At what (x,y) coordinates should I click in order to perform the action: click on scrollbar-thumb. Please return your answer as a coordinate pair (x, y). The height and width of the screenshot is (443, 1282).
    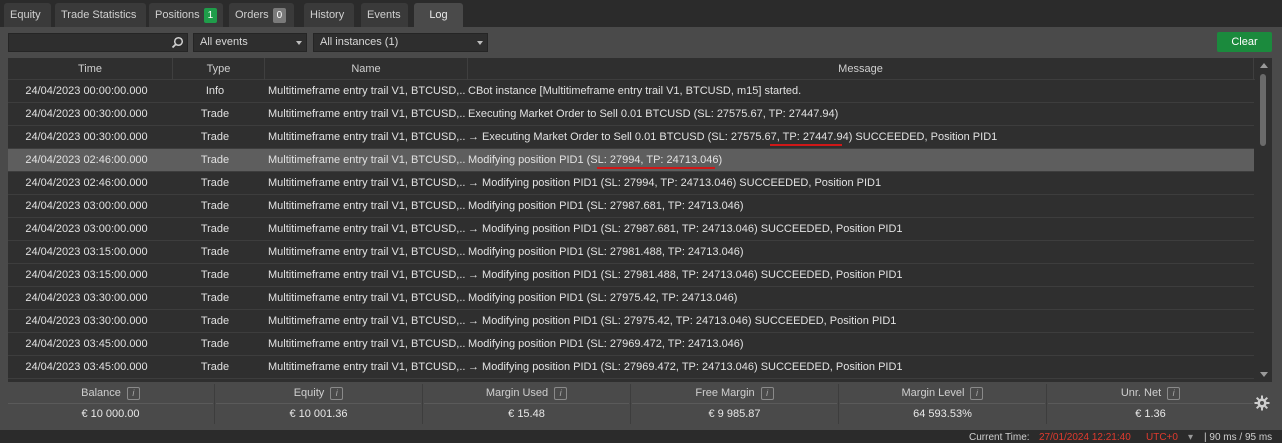
    Looking at the image, I should click on (1263, 110).